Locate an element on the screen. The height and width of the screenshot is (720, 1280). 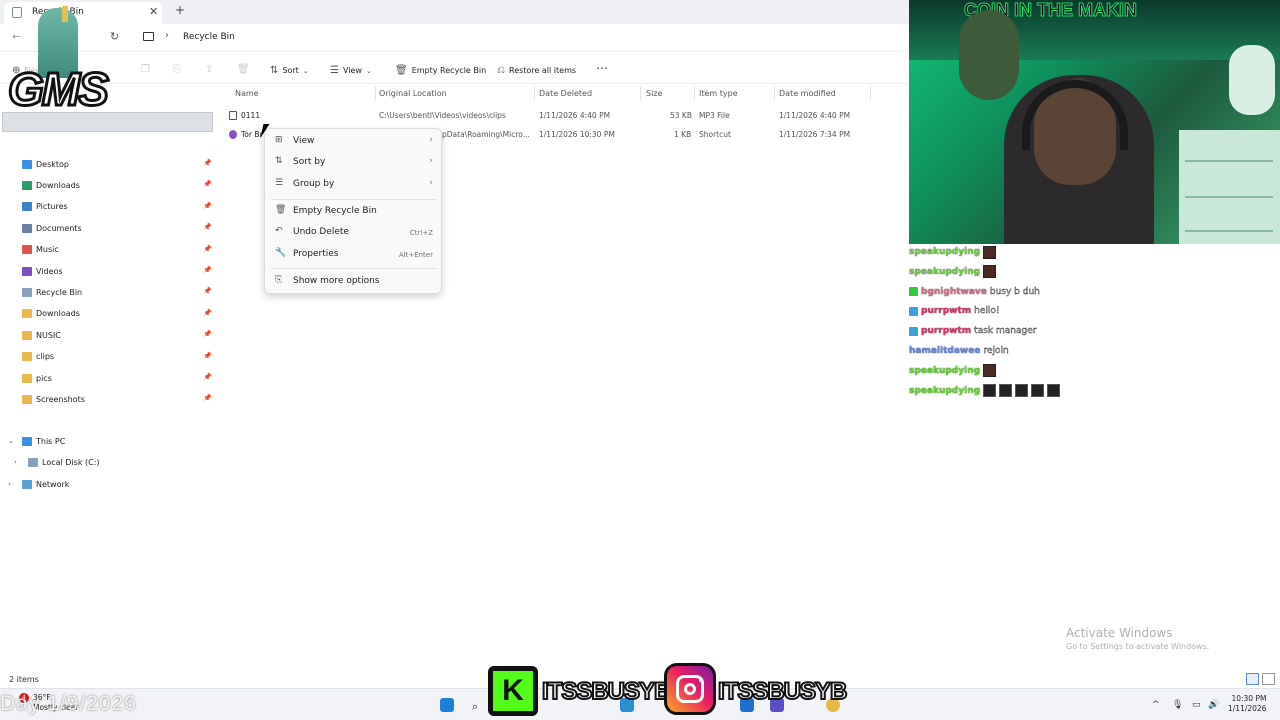
clock: 10:30 PM 1/11/2026 is located at coordinates (1247, 704).